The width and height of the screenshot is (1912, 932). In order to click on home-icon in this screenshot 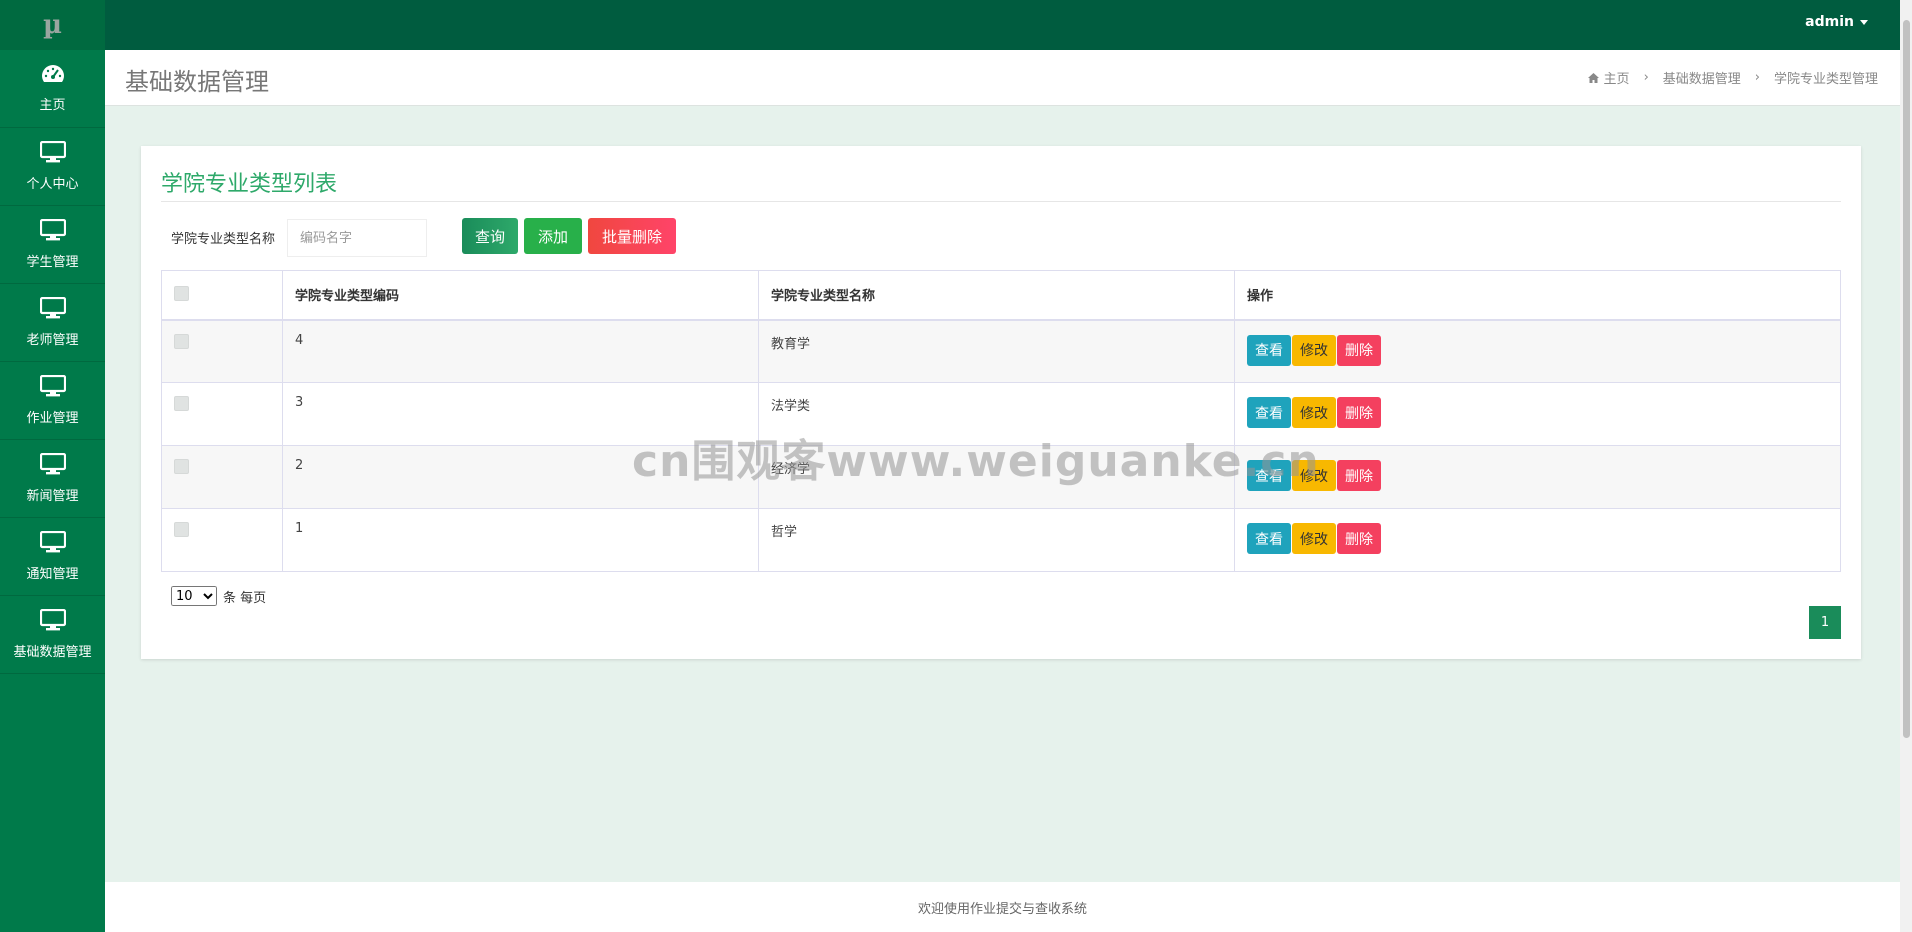, I will do `click(1593, 77)`.